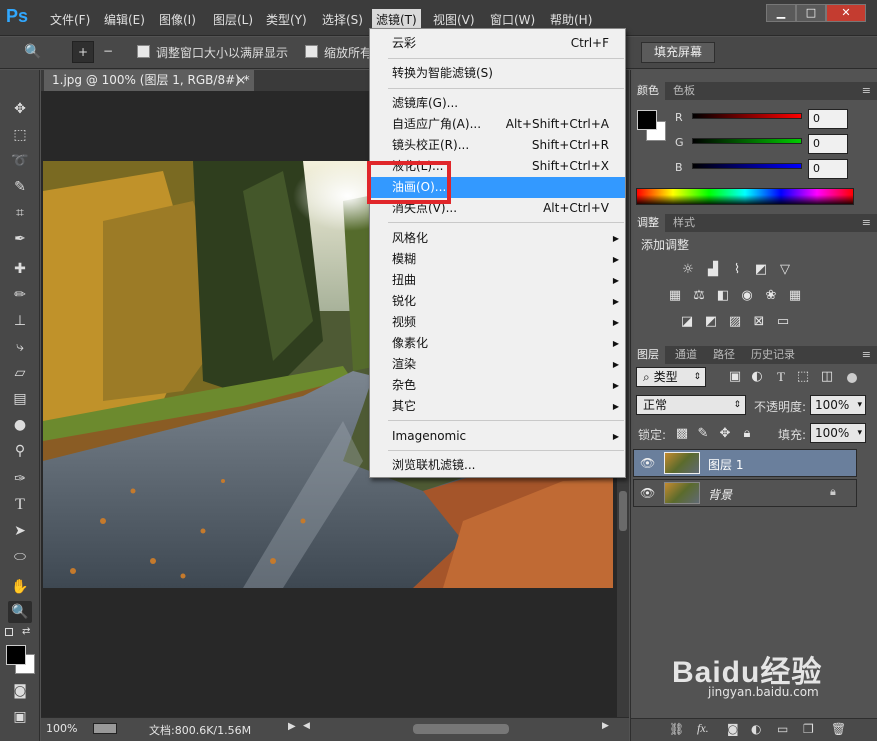  What do you see at coordinates (648, 223) in the screenshot?
I see `tab-adjustments: 调整` at bounding box center [648, 223].